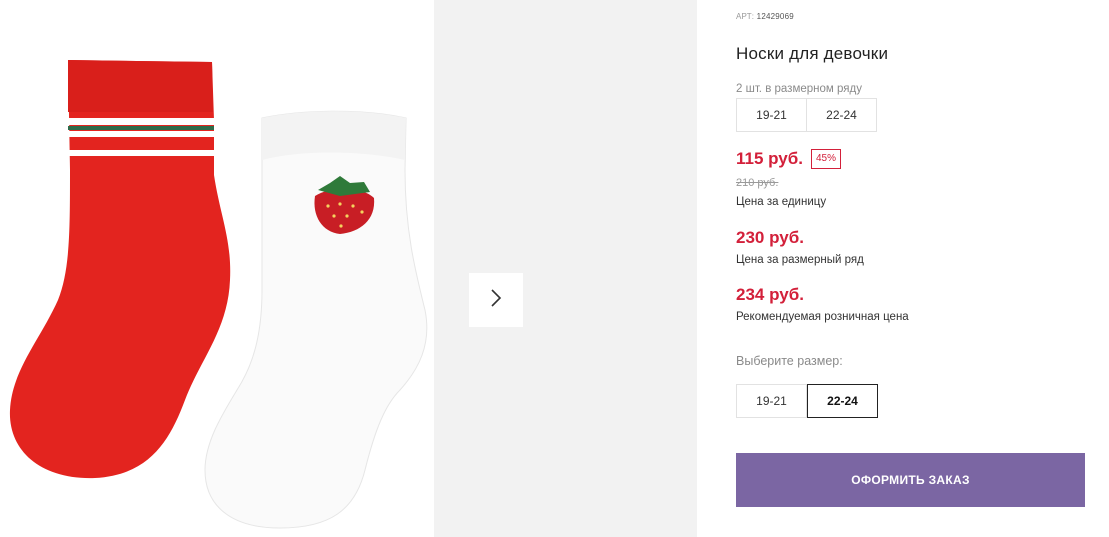 The width and height of the screenshot is (1109, 537). I want to click on retail-price: 234 руб., so click(770, 294).